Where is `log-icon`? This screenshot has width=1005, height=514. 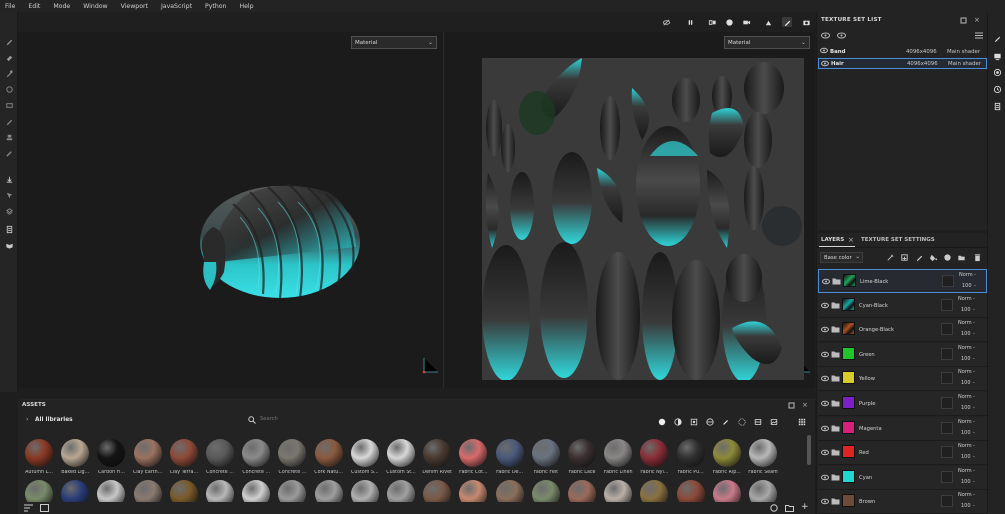
log-icon is located at coordinates (997, 106).